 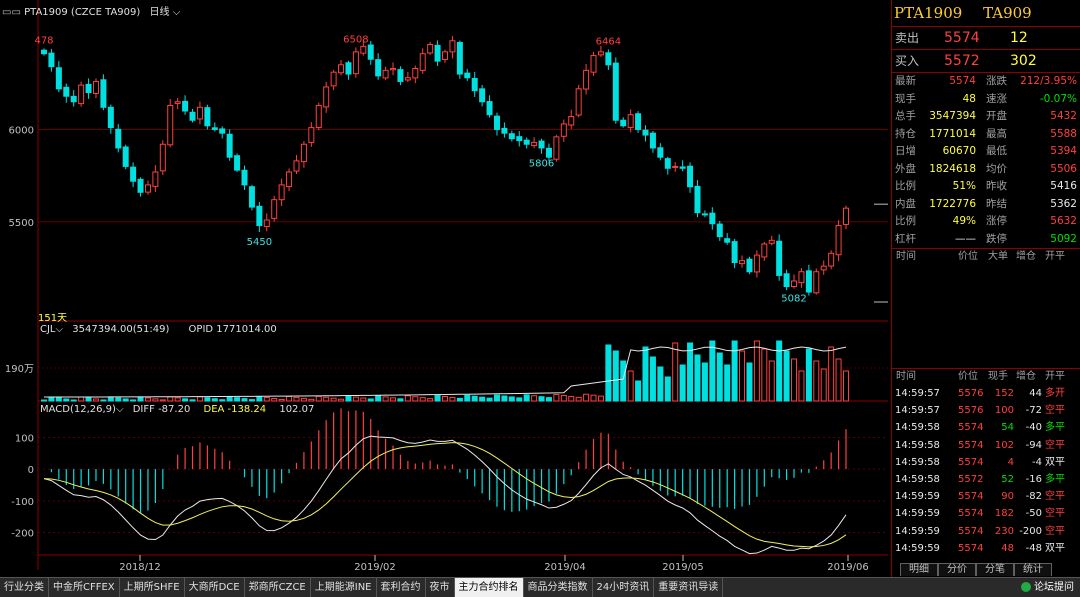 I want to click on tick-row: 14:59:59 5574 48 -48 双平, so click(x=986, y=548).